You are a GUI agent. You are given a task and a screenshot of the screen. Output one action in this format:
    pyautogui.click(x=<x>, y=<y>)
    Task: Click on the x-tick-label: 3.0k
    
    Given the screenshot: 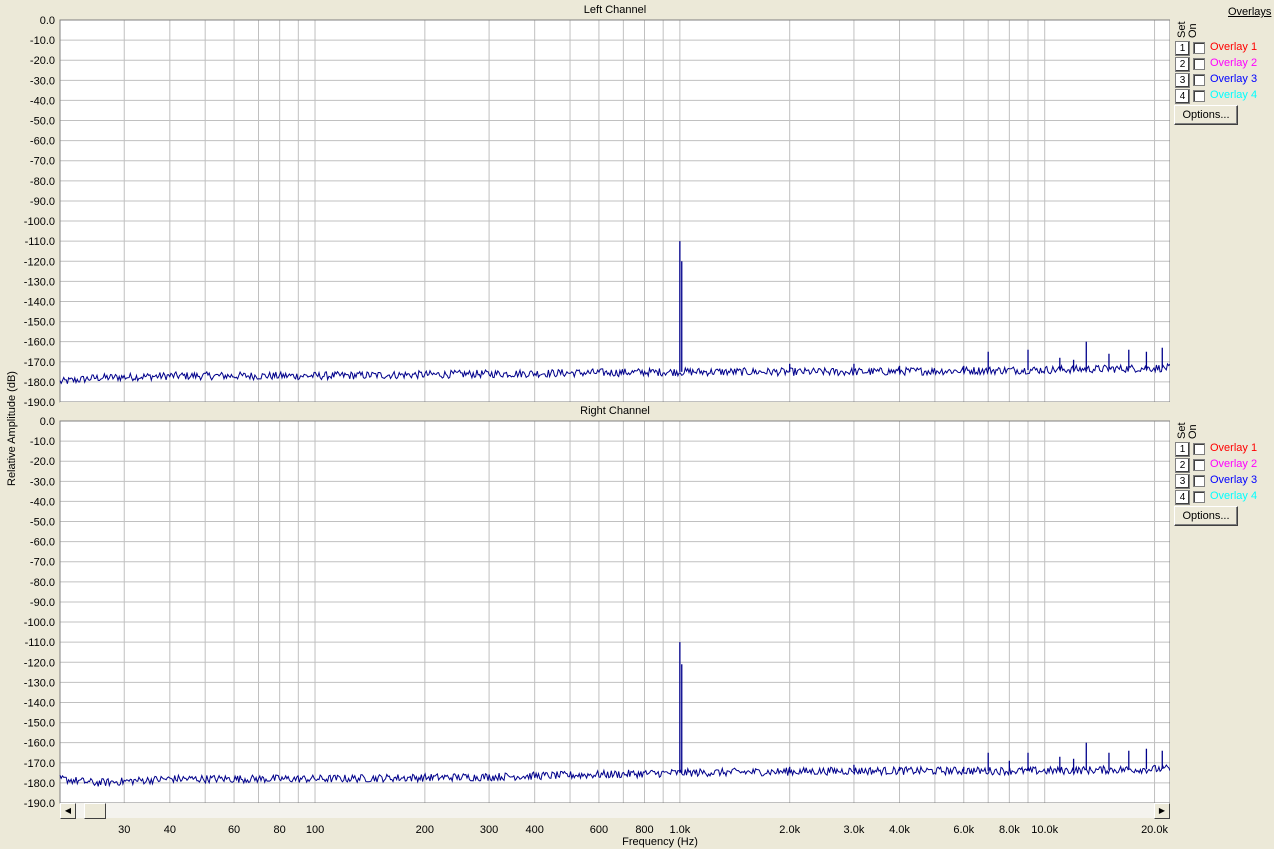 What is the action you would take?
    pyautogui.click(x=854, y=830)
    